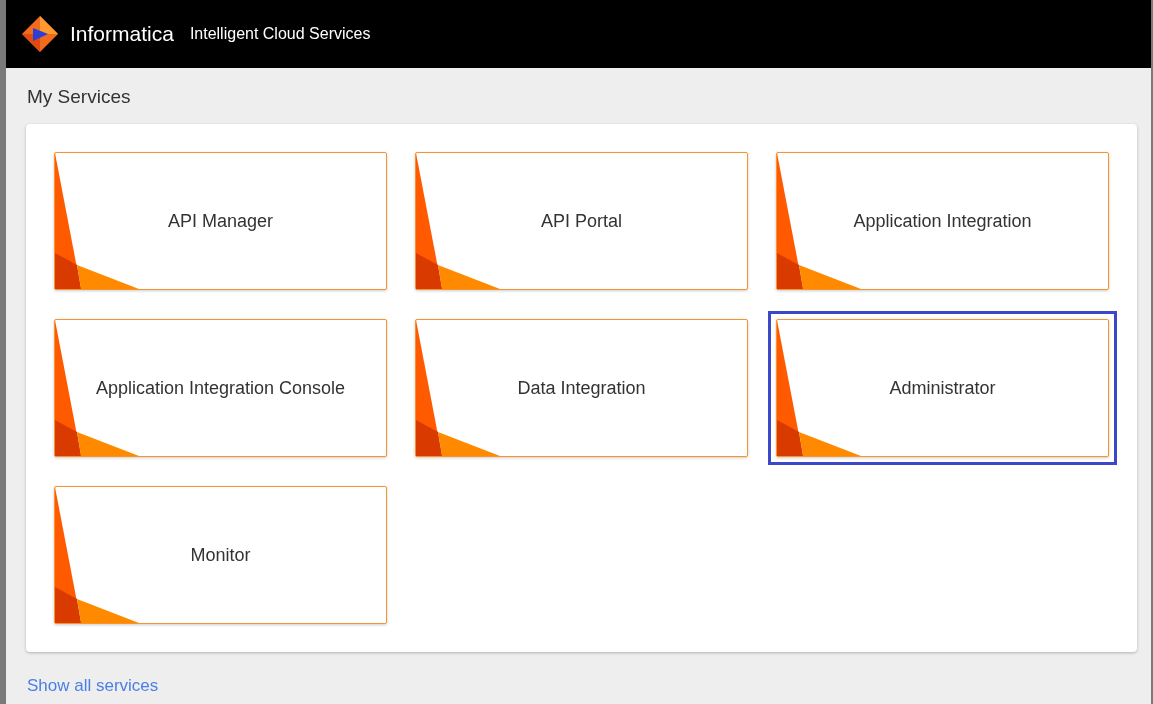  What do you see at coordinates (220, 221) in the screenshot?
I see `service-tile: API Manager` at bounding box center [220, 221].